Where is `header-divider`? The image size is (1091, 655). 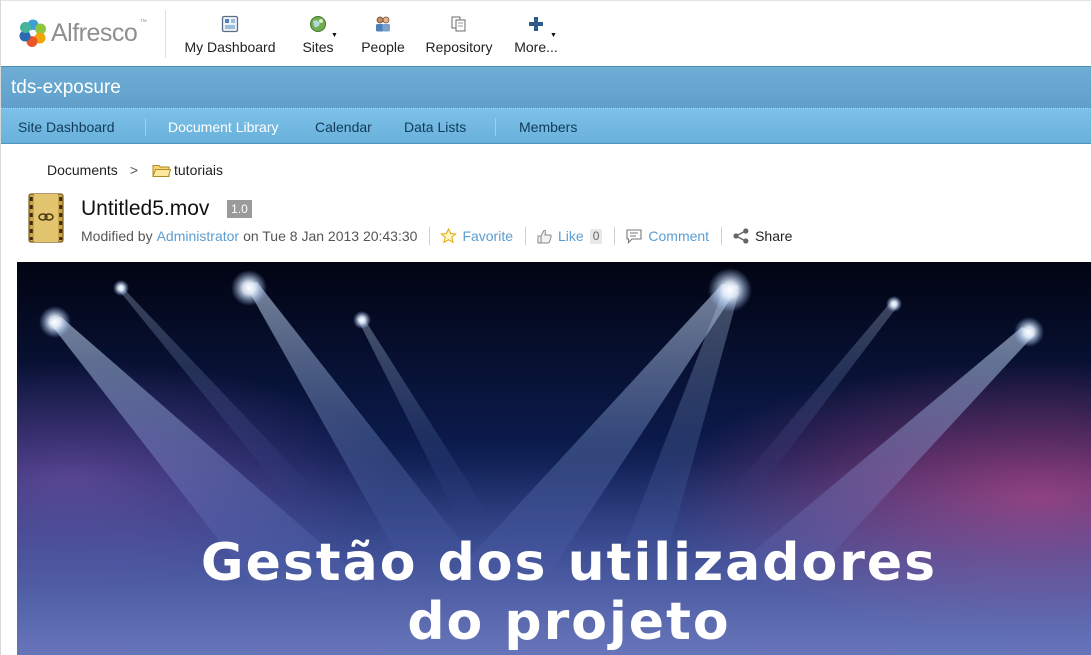
header-divider is located at coordinates (165, 34).